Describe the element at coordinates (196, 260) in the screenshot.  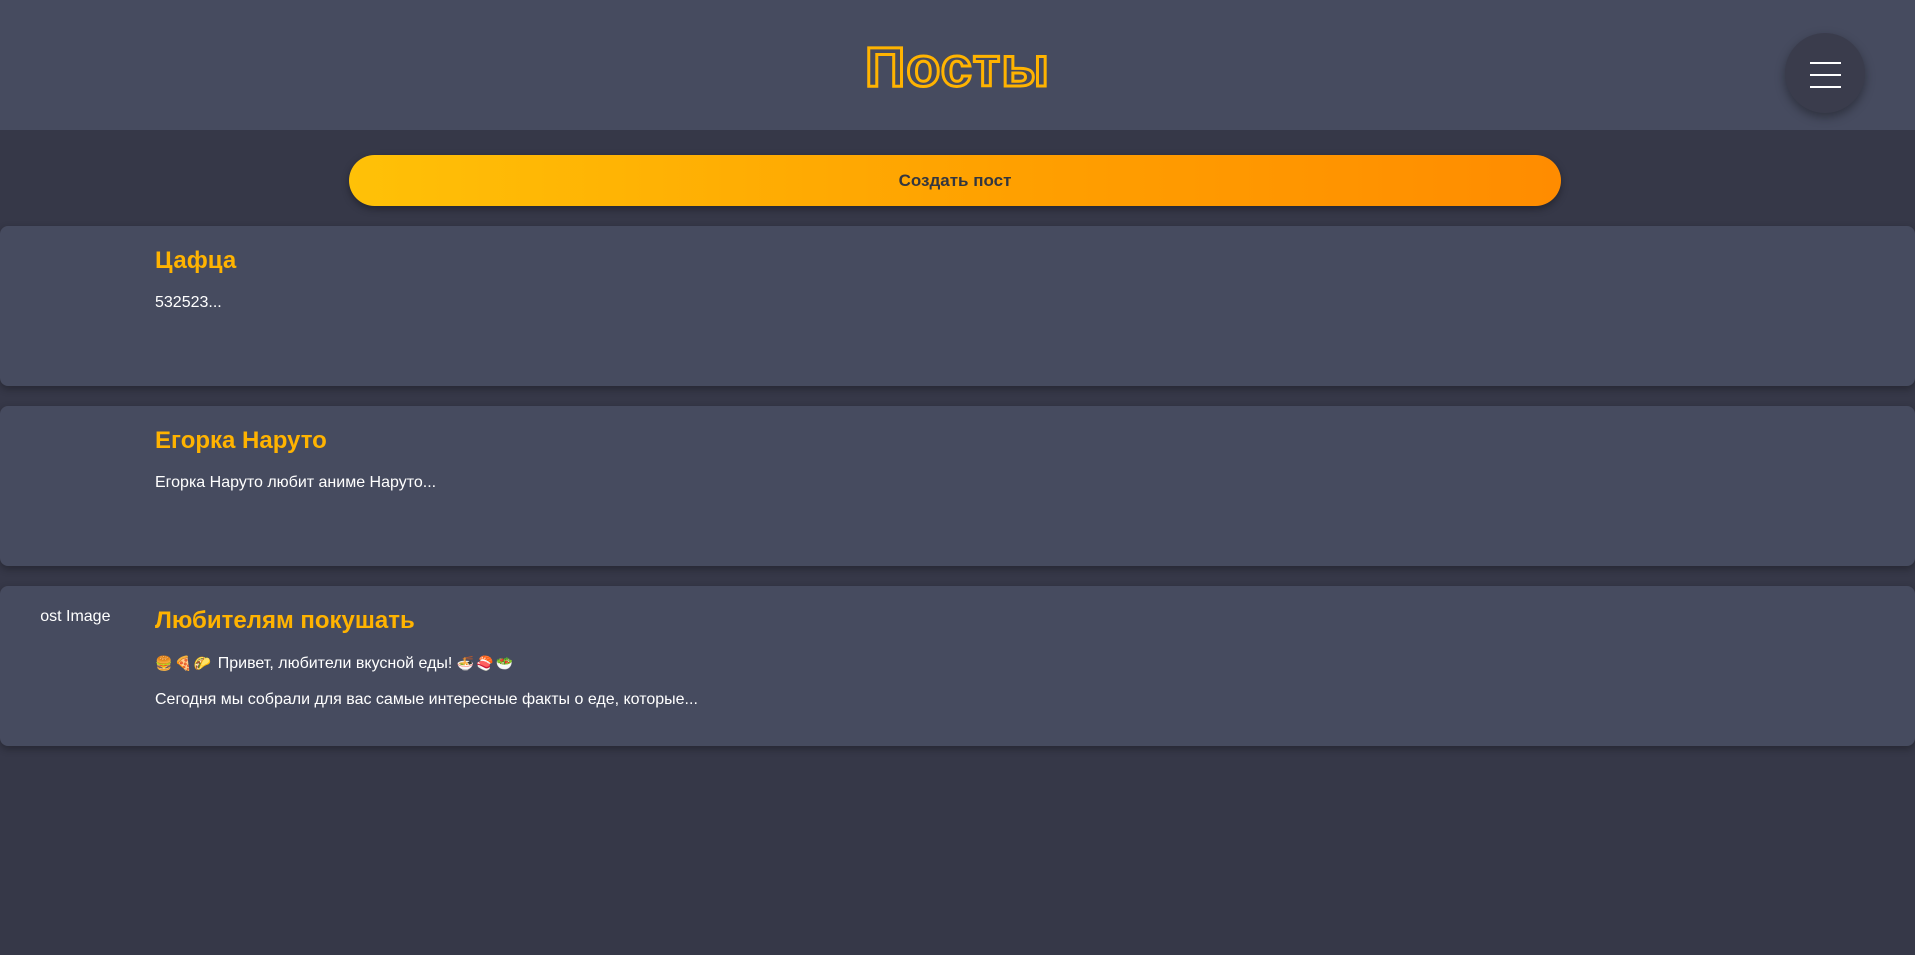
I see `post-title: Цафца` at that location.